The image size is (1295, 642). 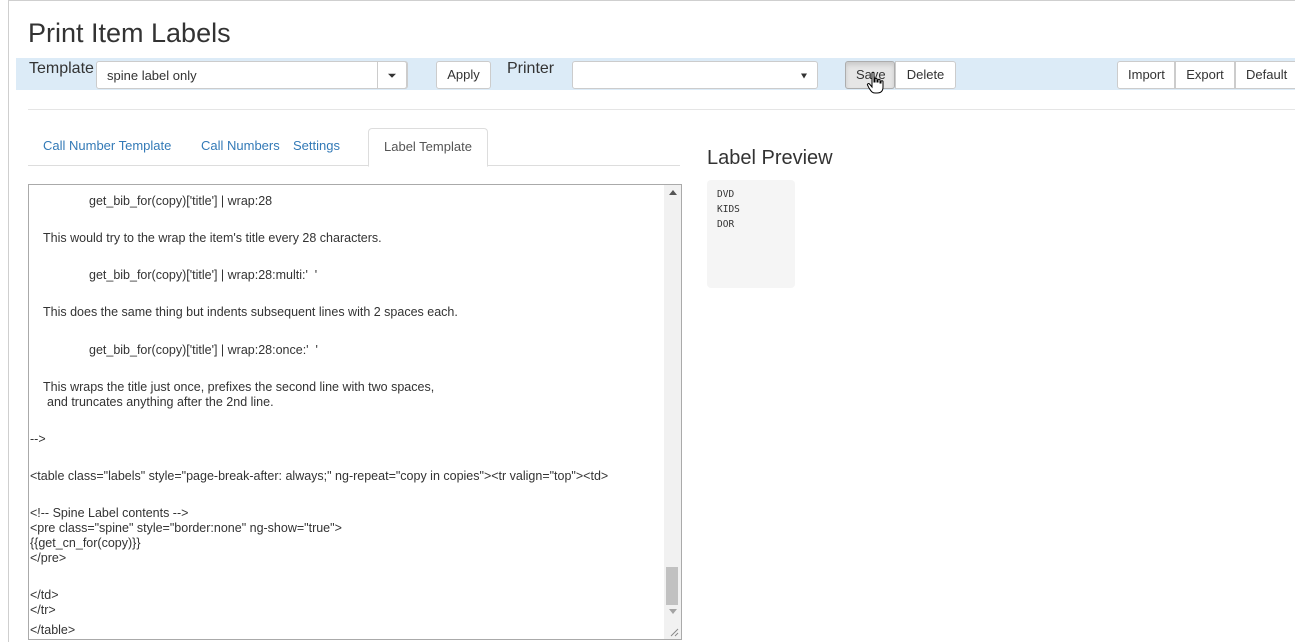 What do you see at coordinates (152, 75) in the screenshot?
I see `template-select-value: spine label only` at bounding box center [152, 75].